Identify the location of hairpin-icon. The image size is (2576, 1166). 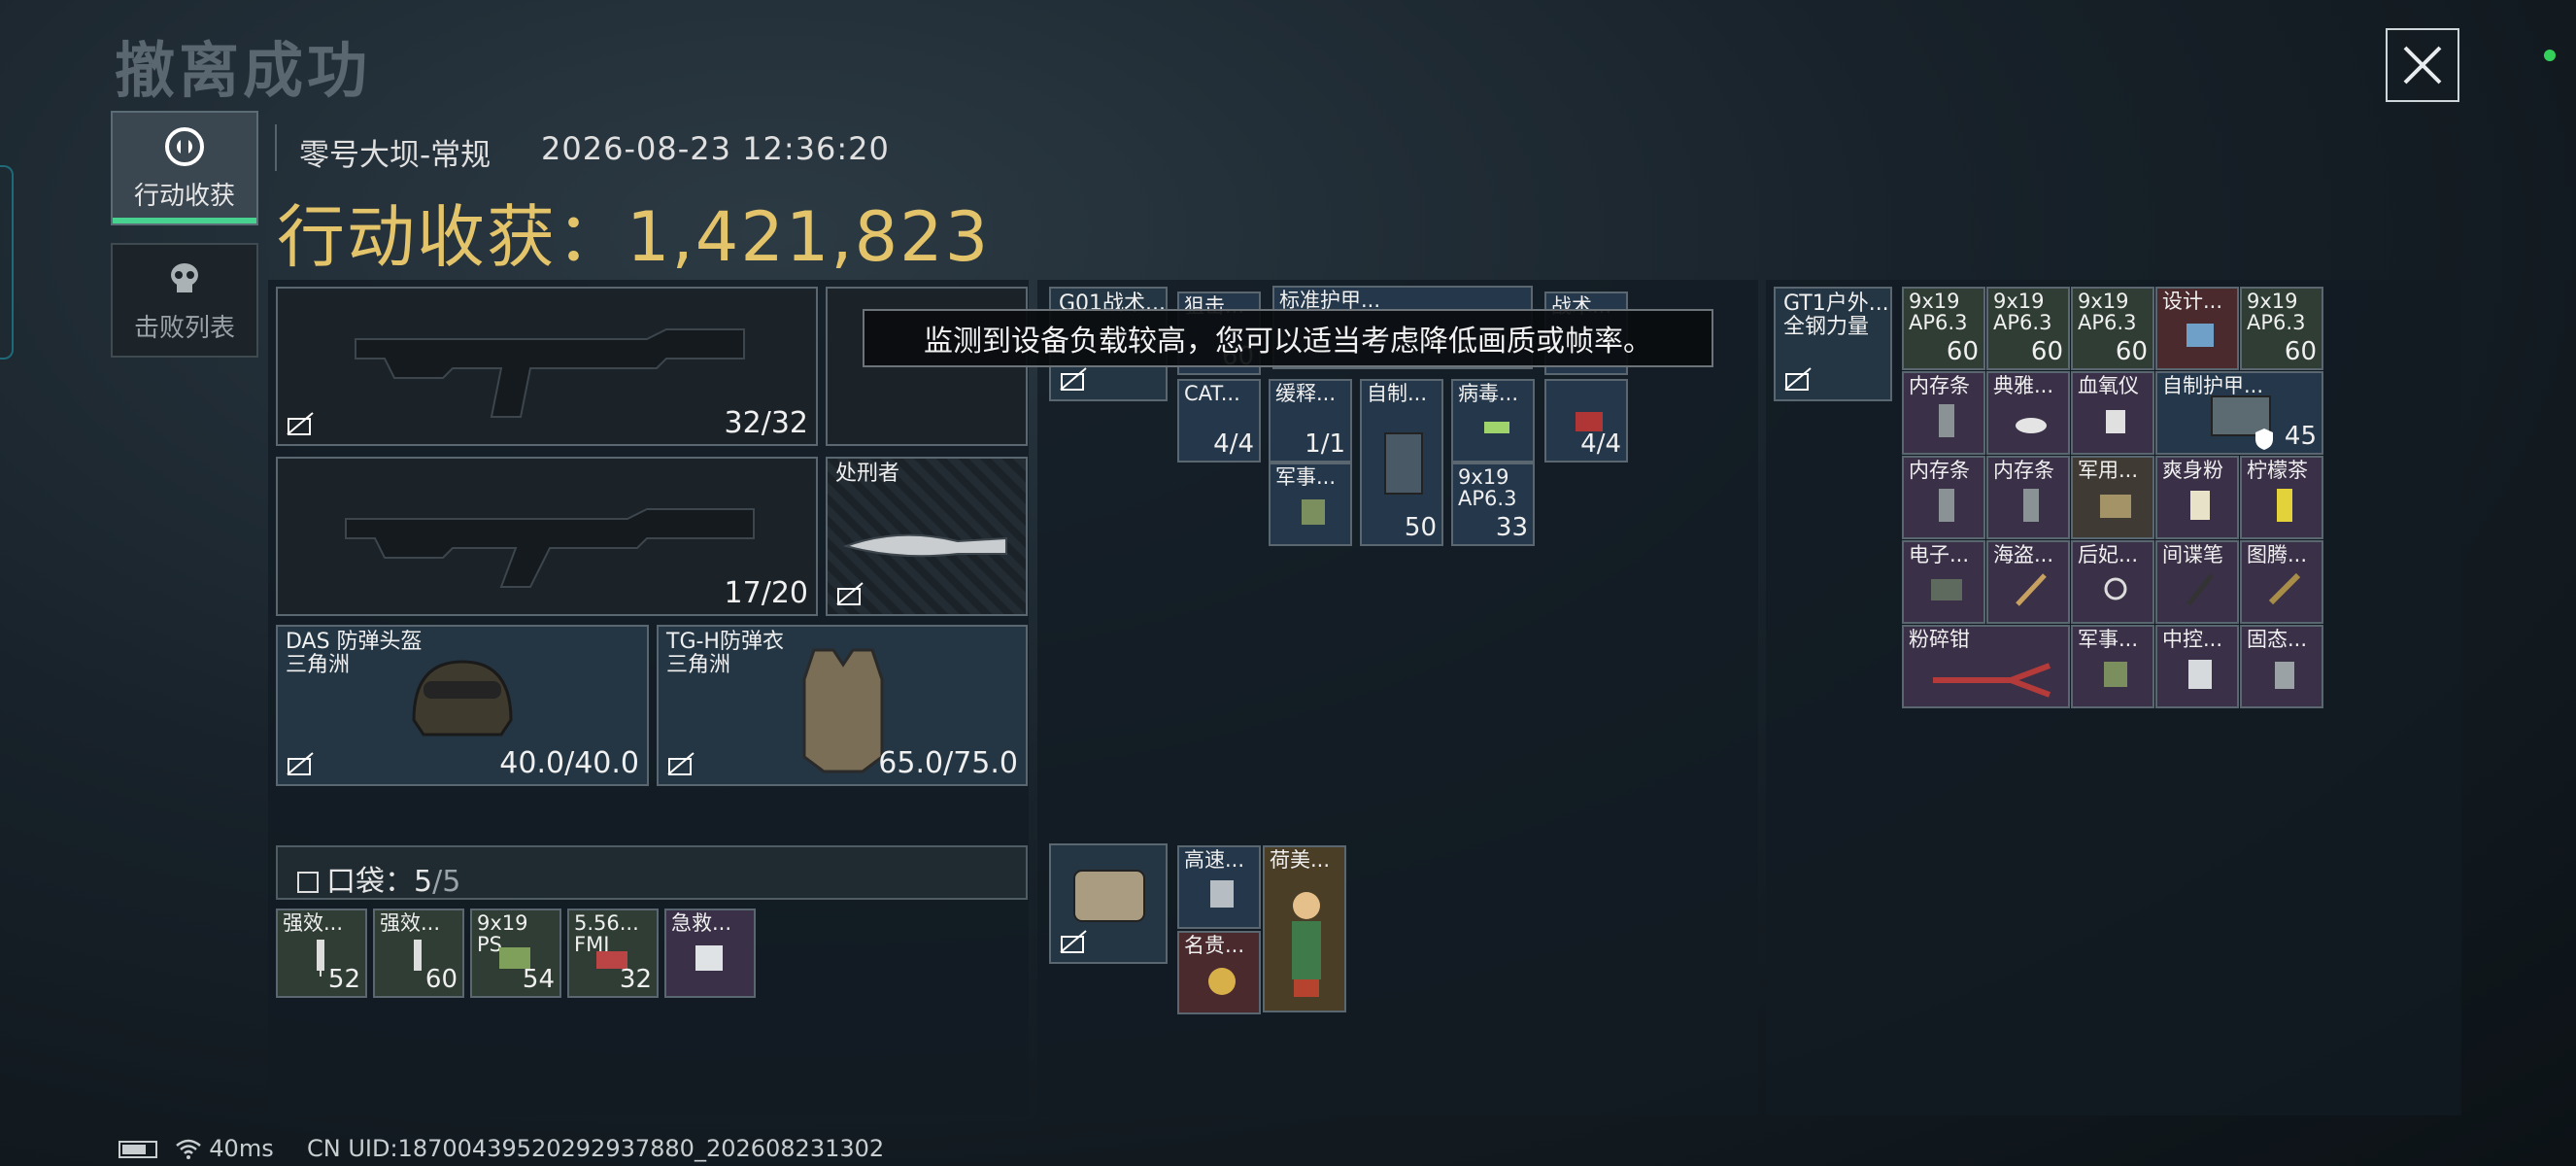
(2115, 588).